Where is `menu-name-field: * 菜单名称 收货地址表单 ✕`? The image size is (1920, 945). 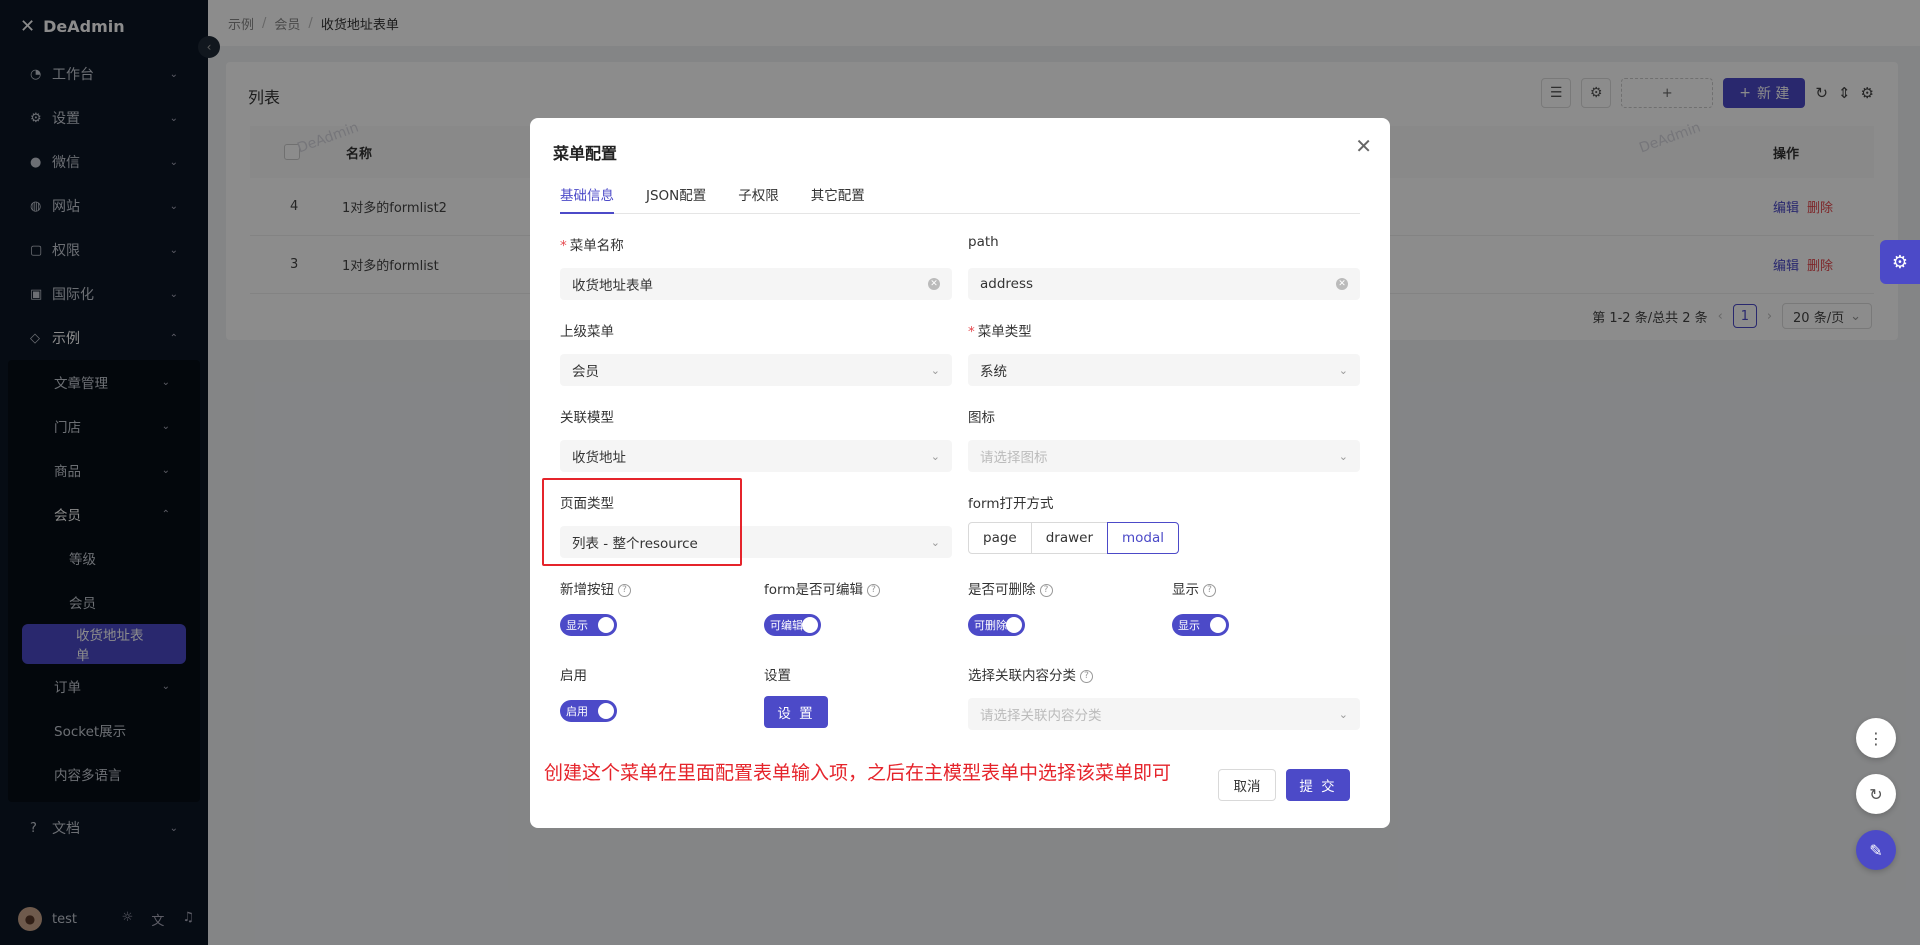
menu-name-field: * 菜单名称 收货地址表单 ✕ is located at coordinates (756, 267).